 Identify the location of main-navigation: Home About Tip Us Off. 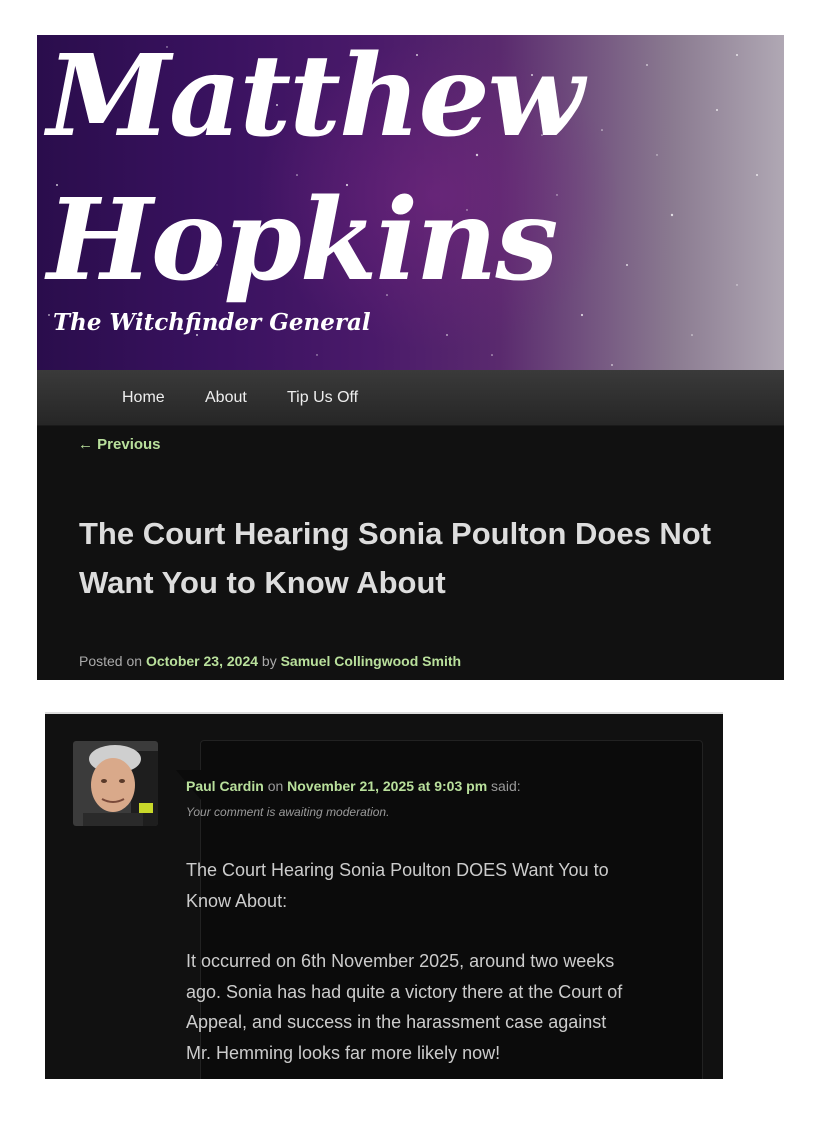
(410, 398).